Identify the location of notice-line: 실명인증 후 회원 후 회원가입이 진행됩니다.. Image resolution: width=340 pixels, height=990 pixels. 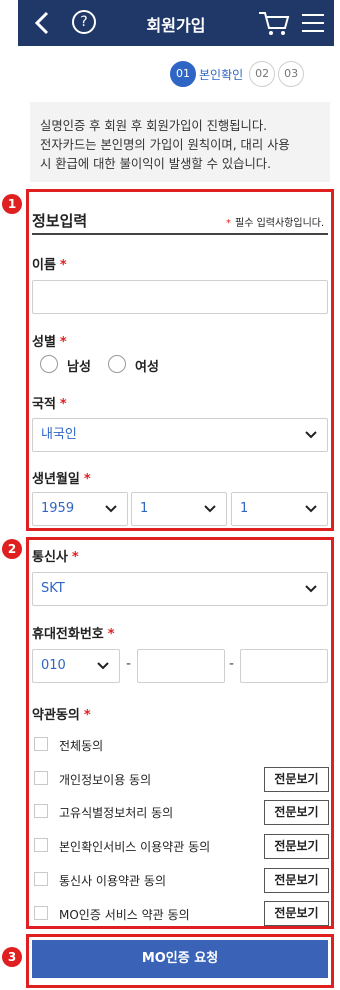
(154, 126).